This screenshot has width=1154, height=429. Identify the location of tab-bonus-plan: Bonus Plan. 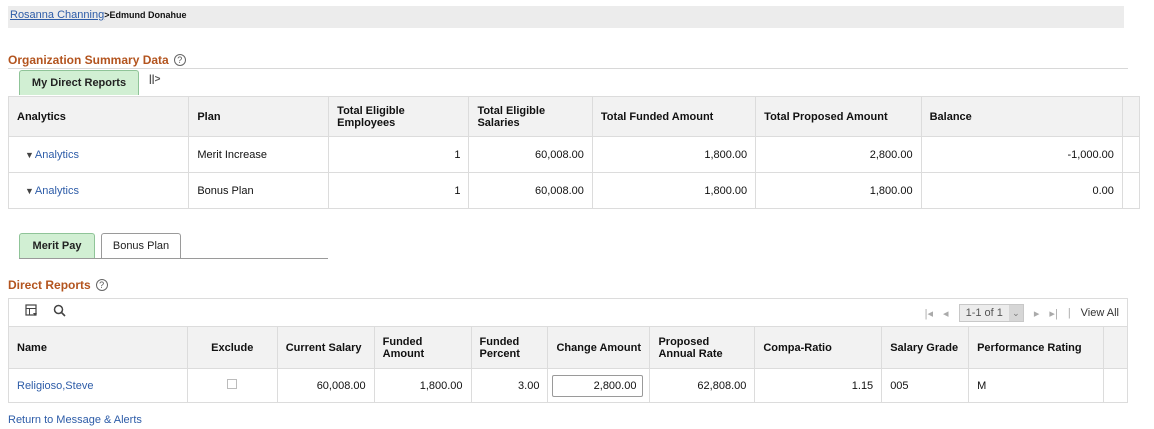
(141, 245).